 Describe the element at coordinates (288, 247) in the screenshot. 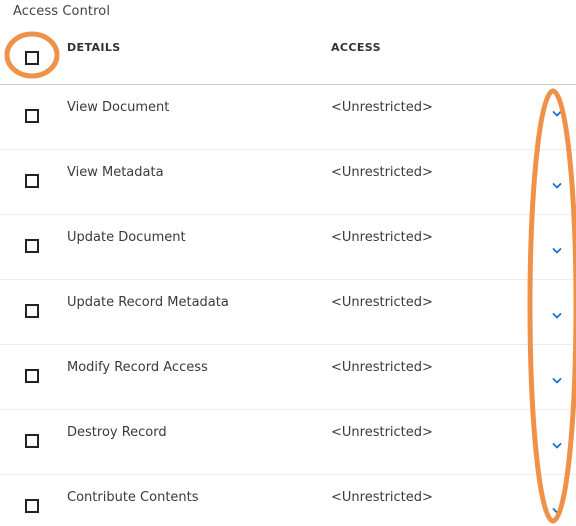

I see `table-row: Update Document <Unrestricted>` at that location.